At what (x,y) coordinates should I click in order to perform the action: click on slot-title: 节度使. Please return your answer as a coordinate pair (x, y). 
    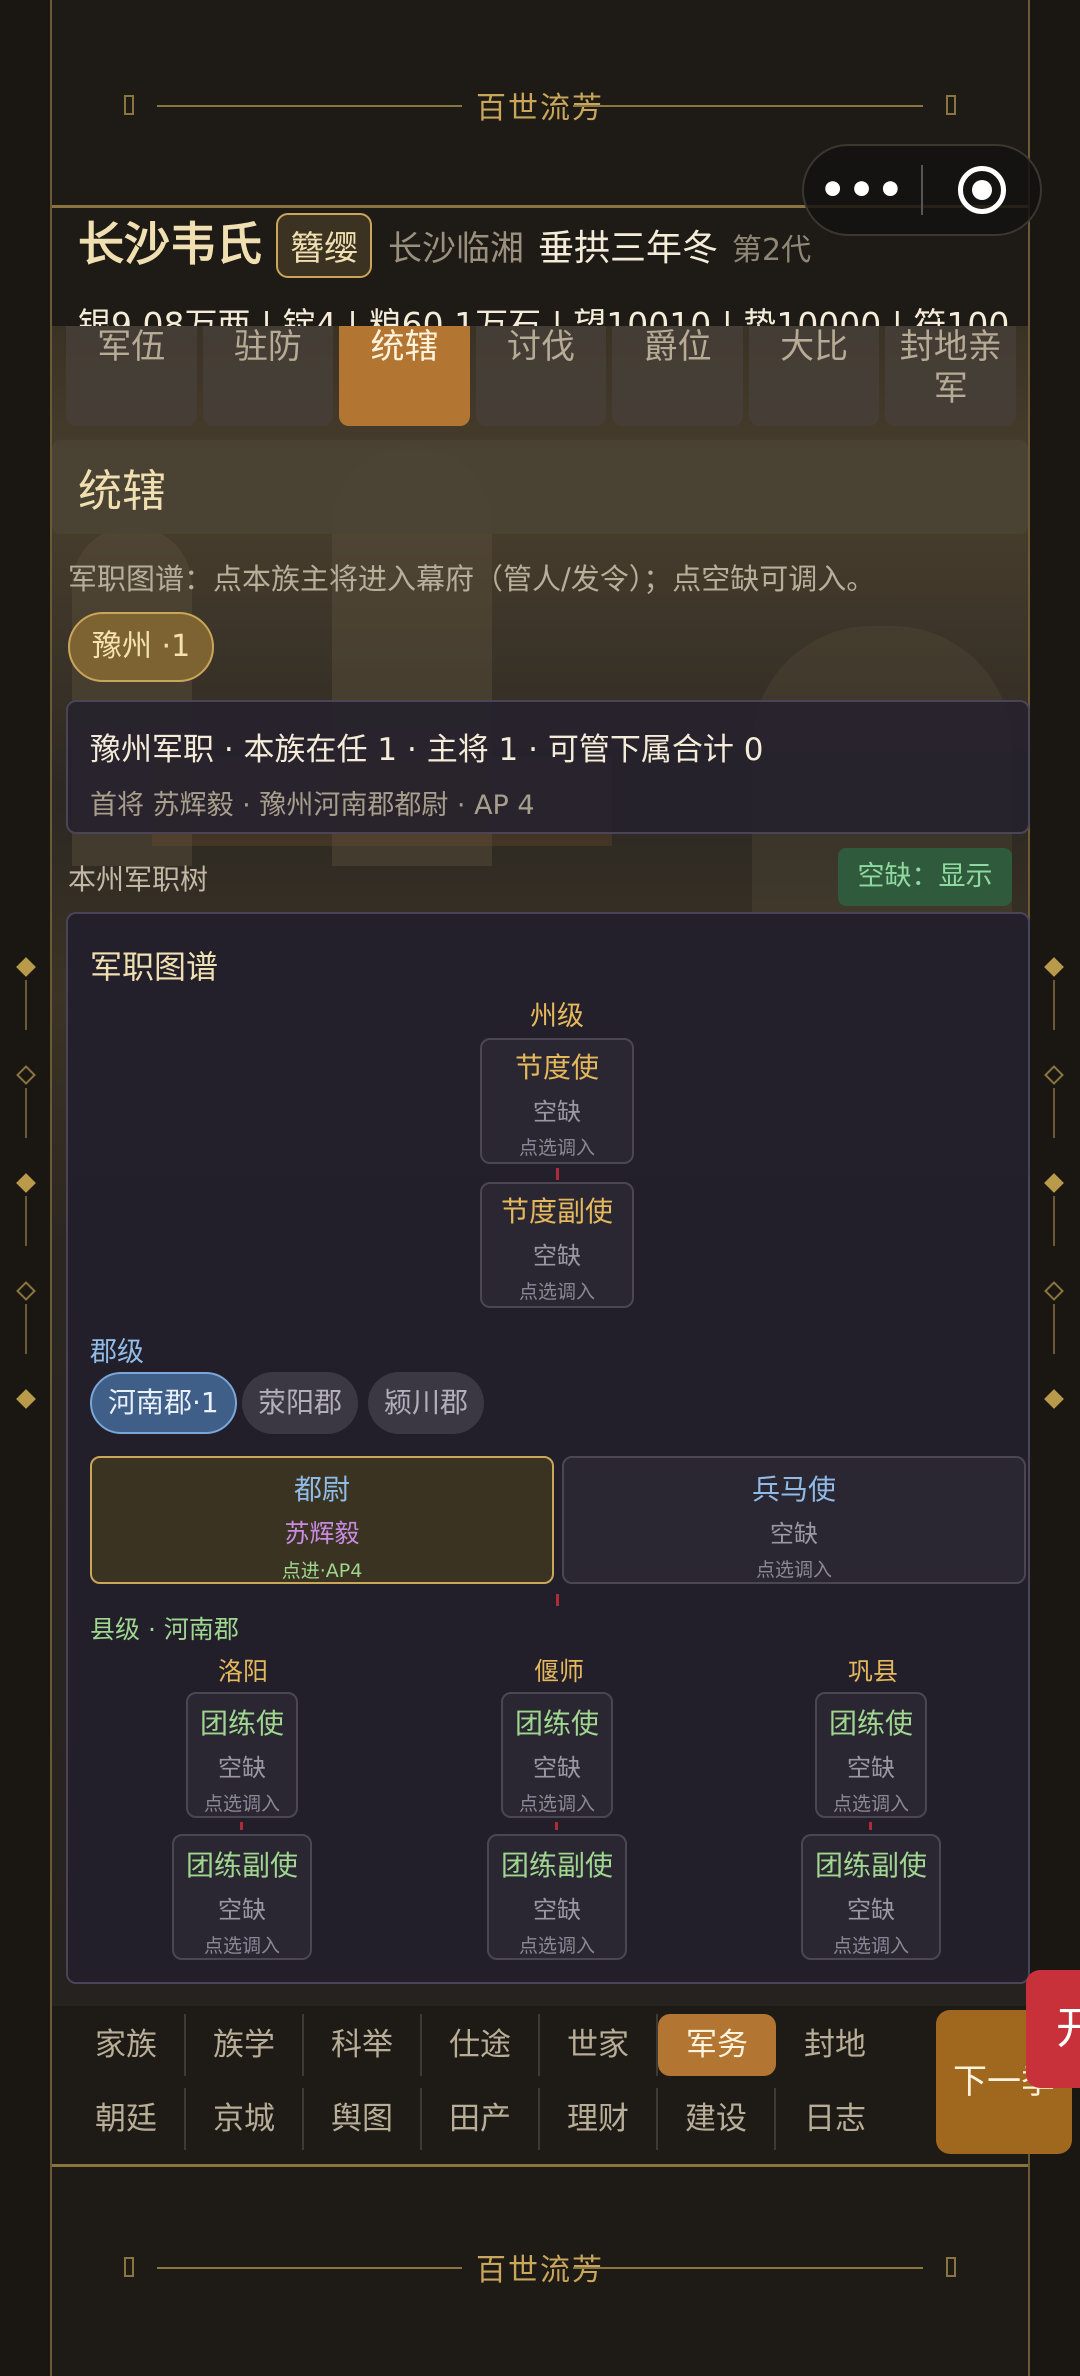
    Looking at the image, I should click on (556, 1067).